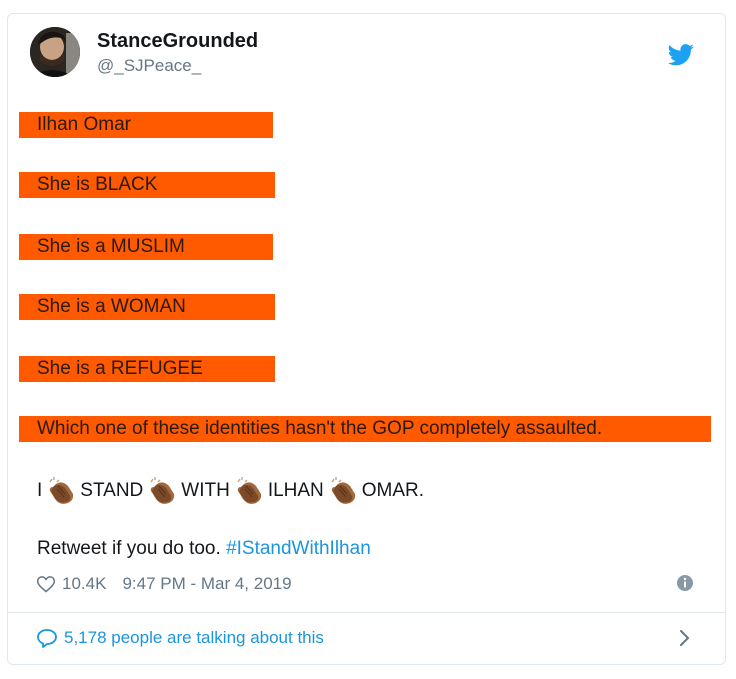  What do you see at coordinates (146, 247) in the screenshot?
I see `highlight-line-muslim: She is a MUSLIM` at bounding box center [146, 247].